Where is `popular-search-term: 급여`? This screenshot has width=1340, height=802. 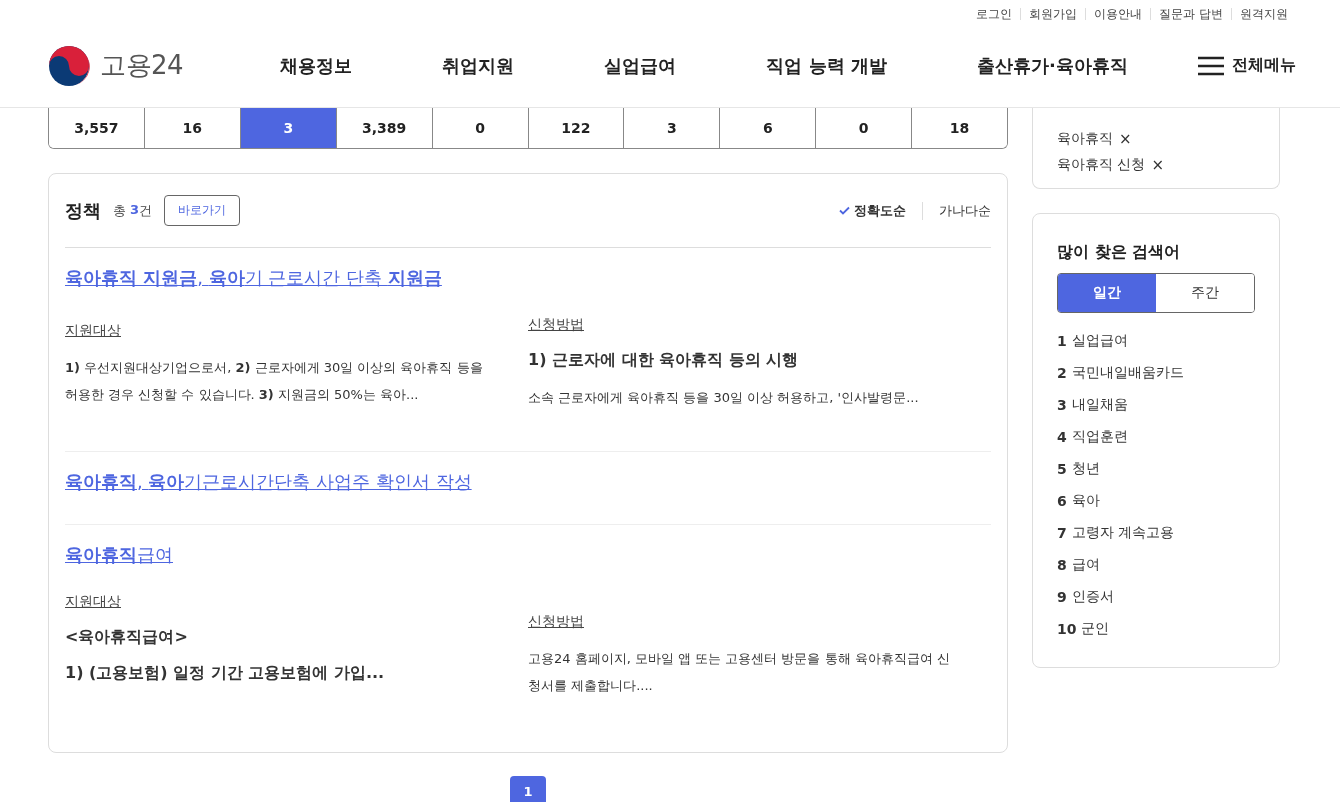
popular-search-term: 급여 is located at coordinates (1085, 565).